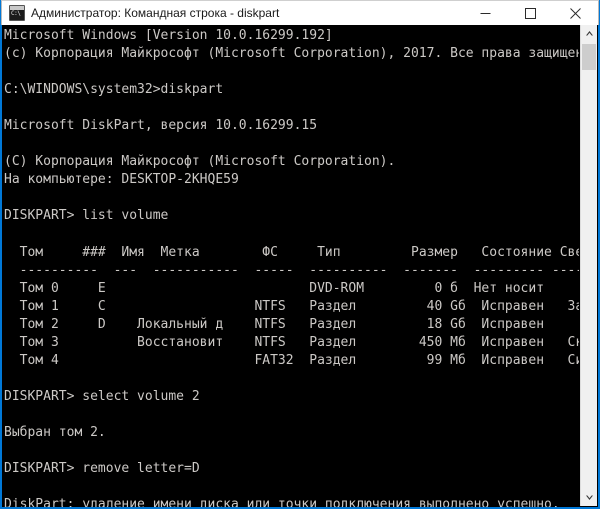 Image resolution: width=600 pixels, height=509 pixels. I want to click on console-line: Том 0 E DVD-ROM 0 б Нет носит, so click(274, 288).